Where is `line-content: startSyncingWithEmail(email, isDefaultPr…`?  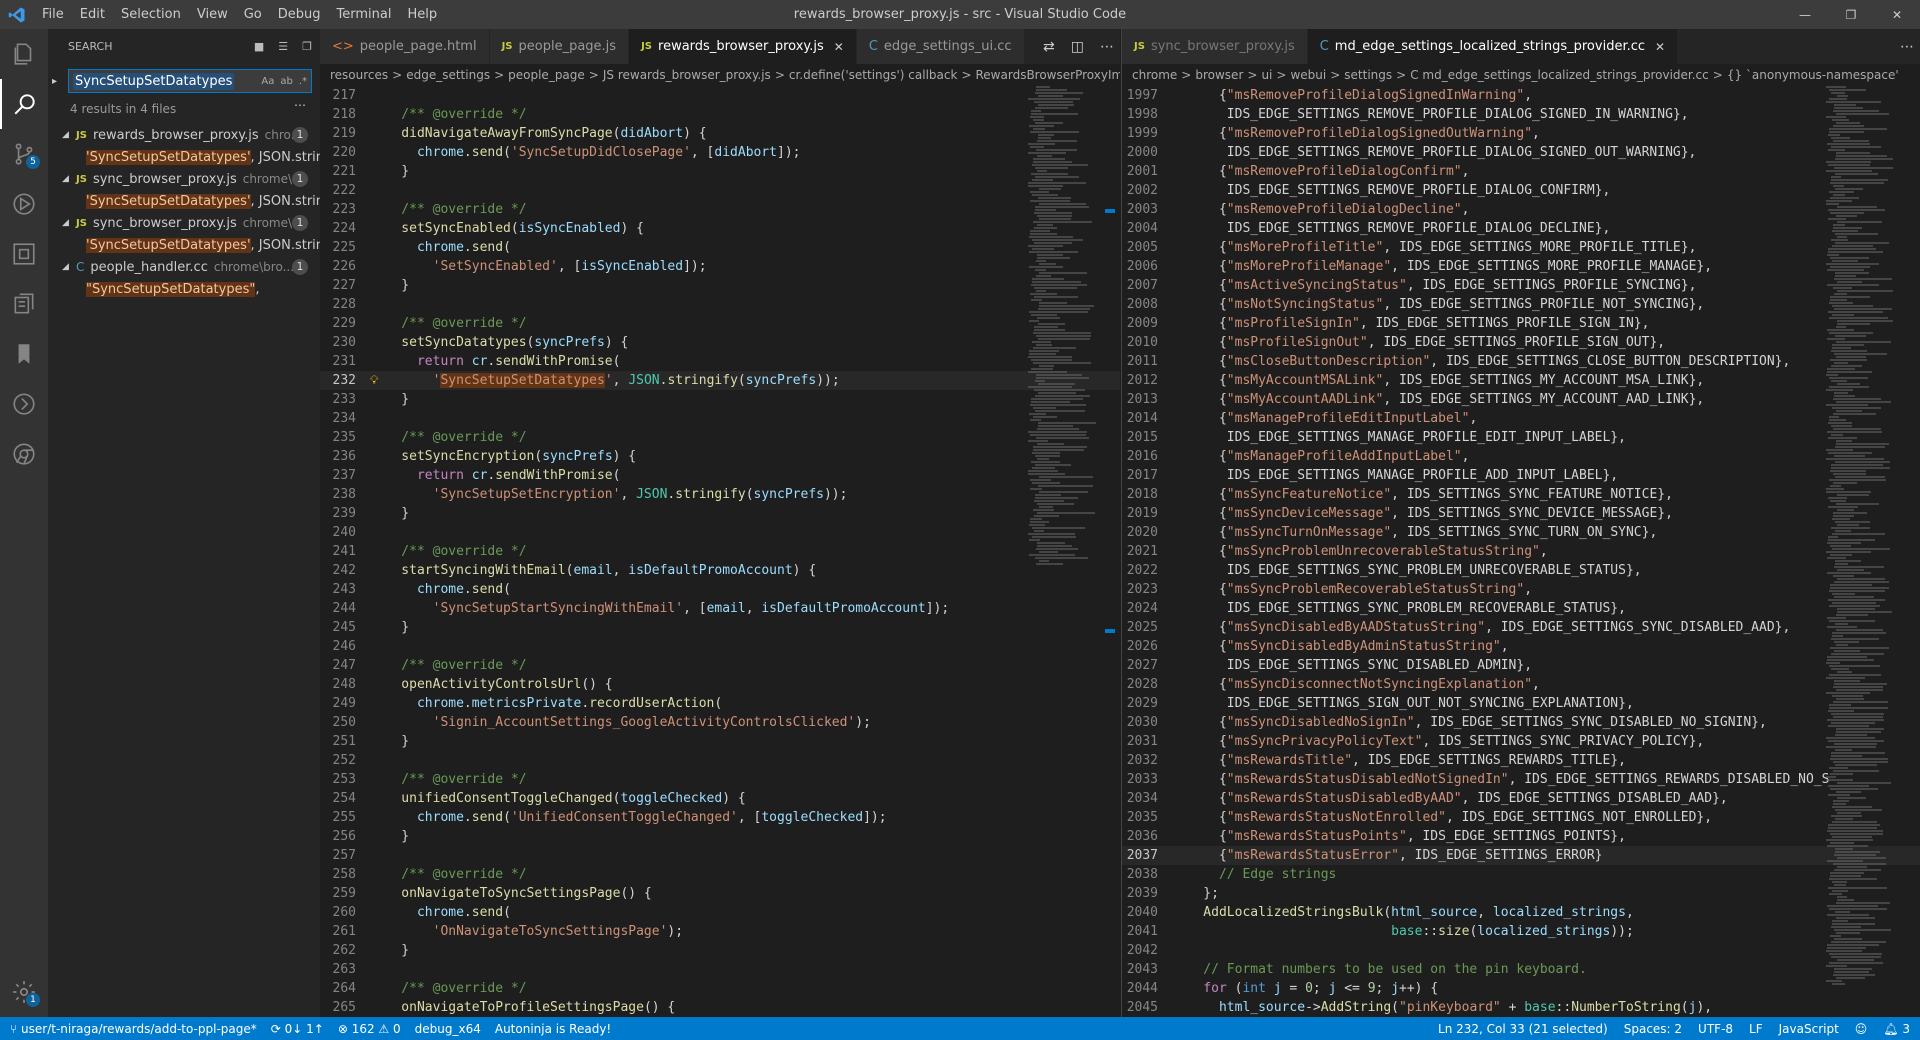
line-content: startSyncingWithEmail(email, isDefaultPr… is located at coordinates (593, 570).